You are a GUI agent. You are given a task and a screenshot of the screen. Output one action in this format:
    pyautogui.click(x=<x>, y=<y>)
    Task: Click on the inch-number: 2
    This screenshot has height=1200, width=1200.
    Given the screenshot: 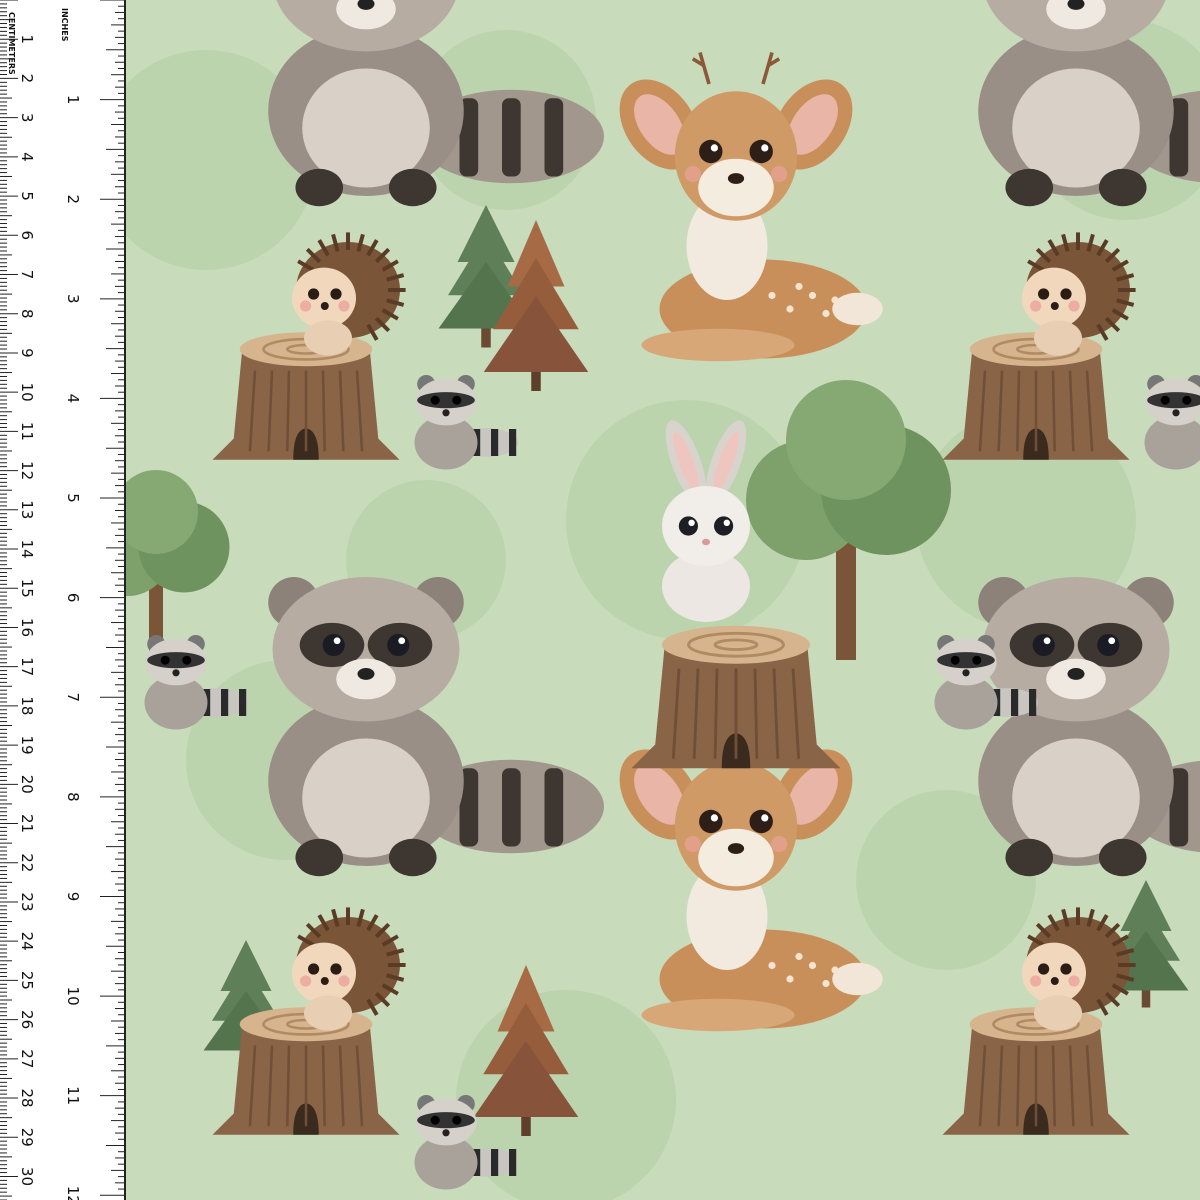 What is the action you would take?
    pyautogui.click(x=73, y=199)
    